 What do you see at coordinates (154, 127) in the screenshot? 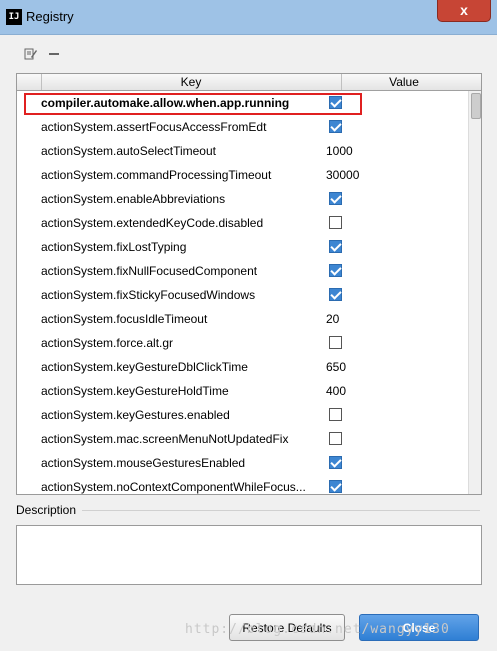
I see `row-key: actionSystem.assertFocusAccessFromEdt` at bounding box center [154, 127].